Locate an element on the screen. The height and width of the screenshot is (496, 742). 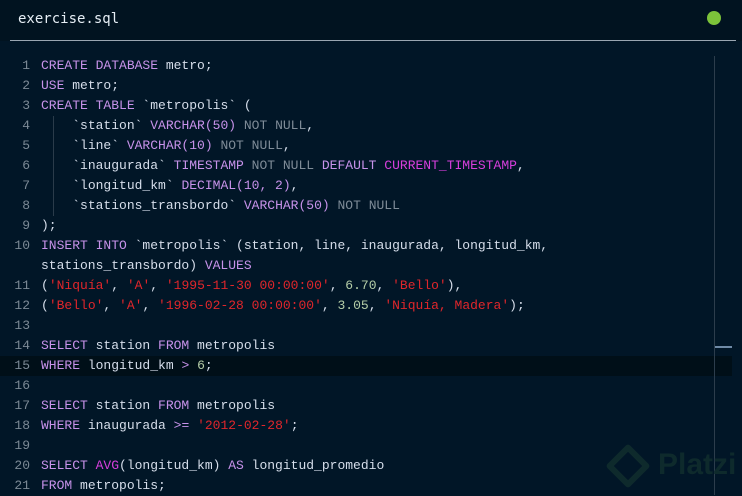
code-line: 2 USE metro; is located at coordinates (371, 86).